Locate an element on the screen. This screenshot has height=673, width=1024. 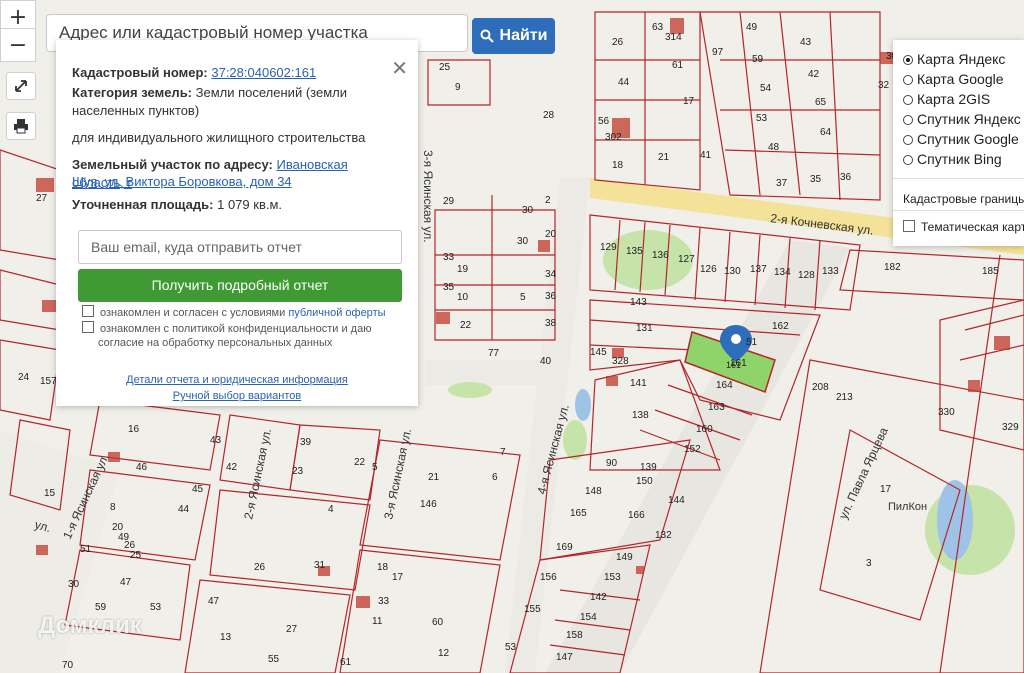
plot-number: 158 is located at coordinates (574, 635).